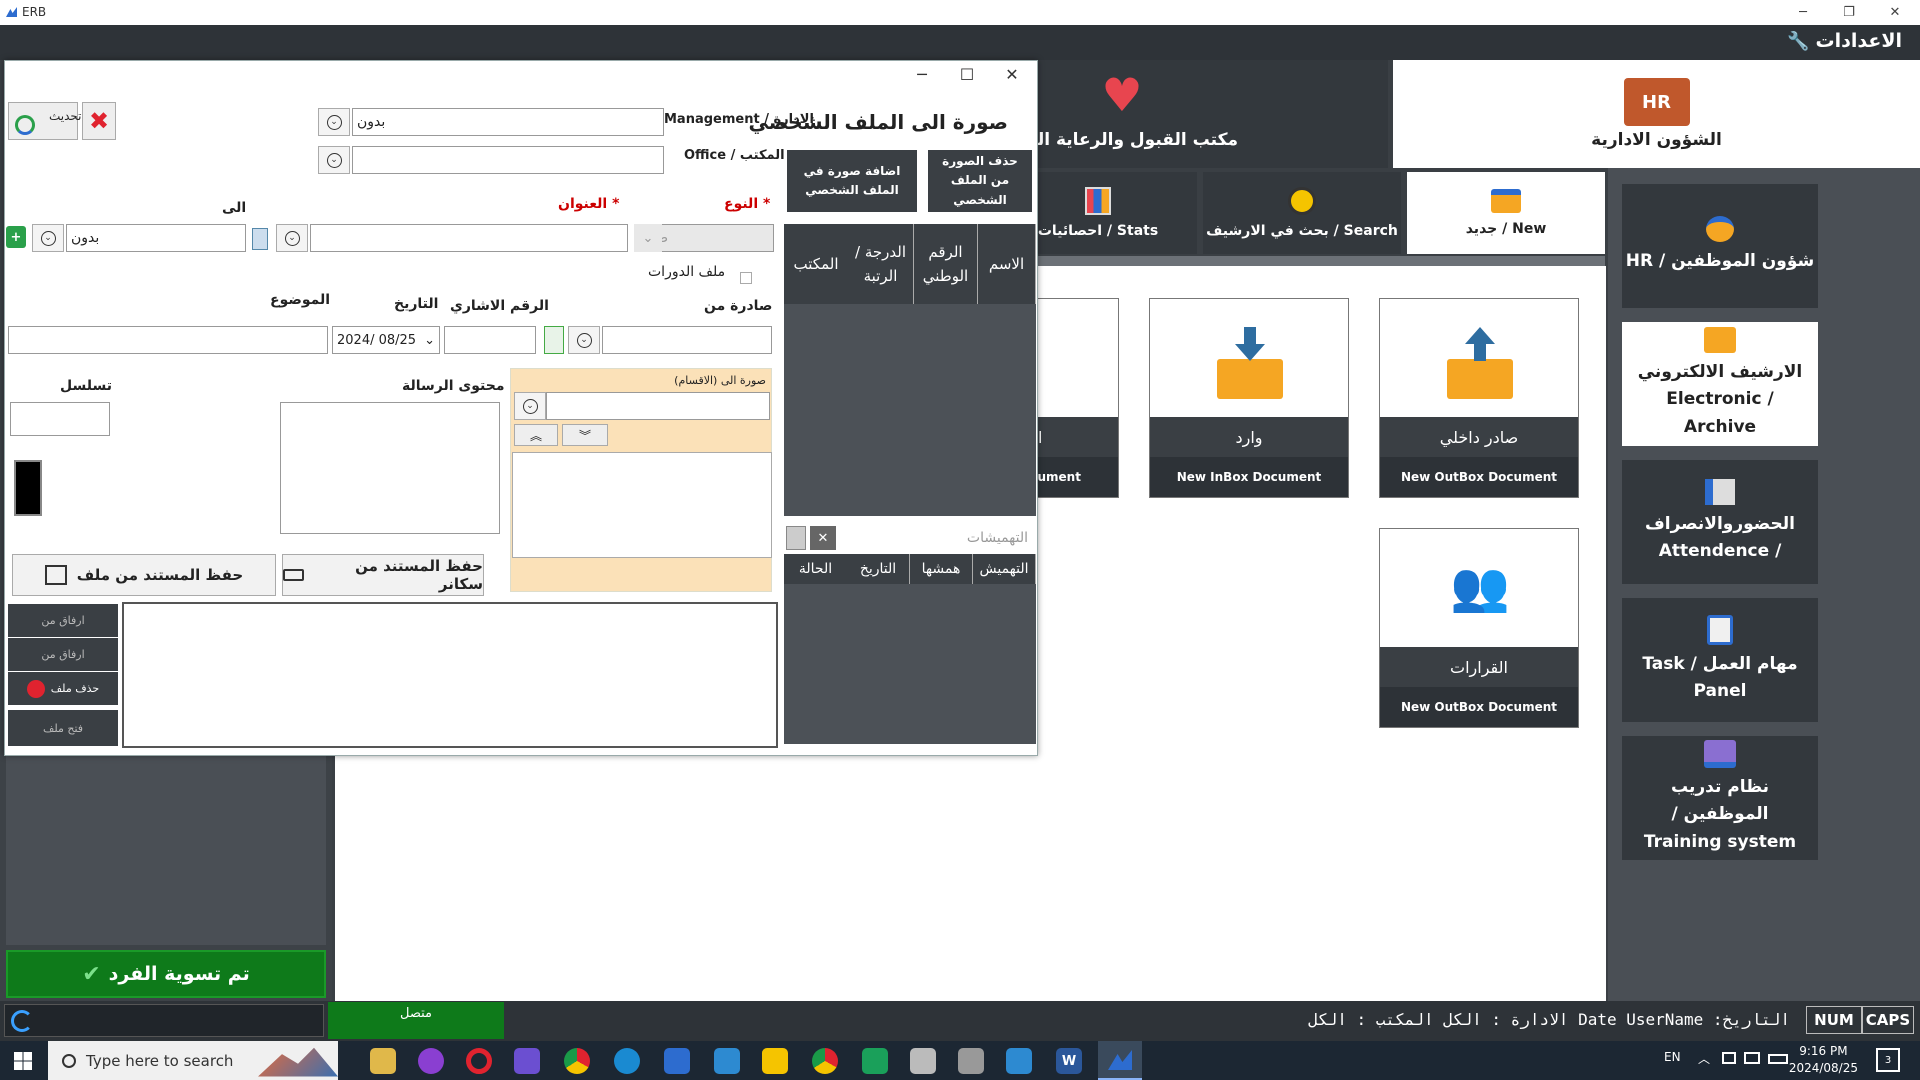 The image size is (1920, 1080). Describe the element at coordinates (775, 1061) in the screenshot. I see `file-explorer-icon` at that location.